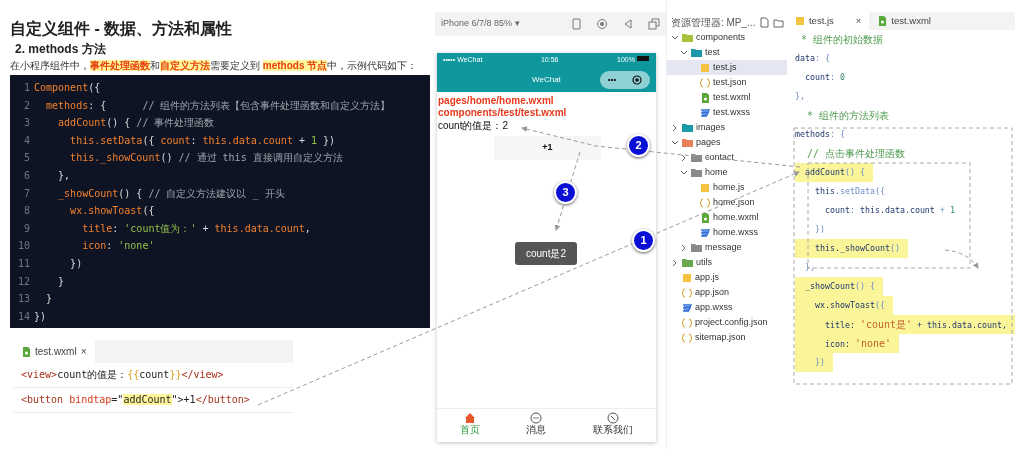 The width and height of the screenshot is (1015, 450). What do you see at coordinates (726, 307) in the screenshot?
I see `tree-item: app.wxss` at bounding box center [726, 307].